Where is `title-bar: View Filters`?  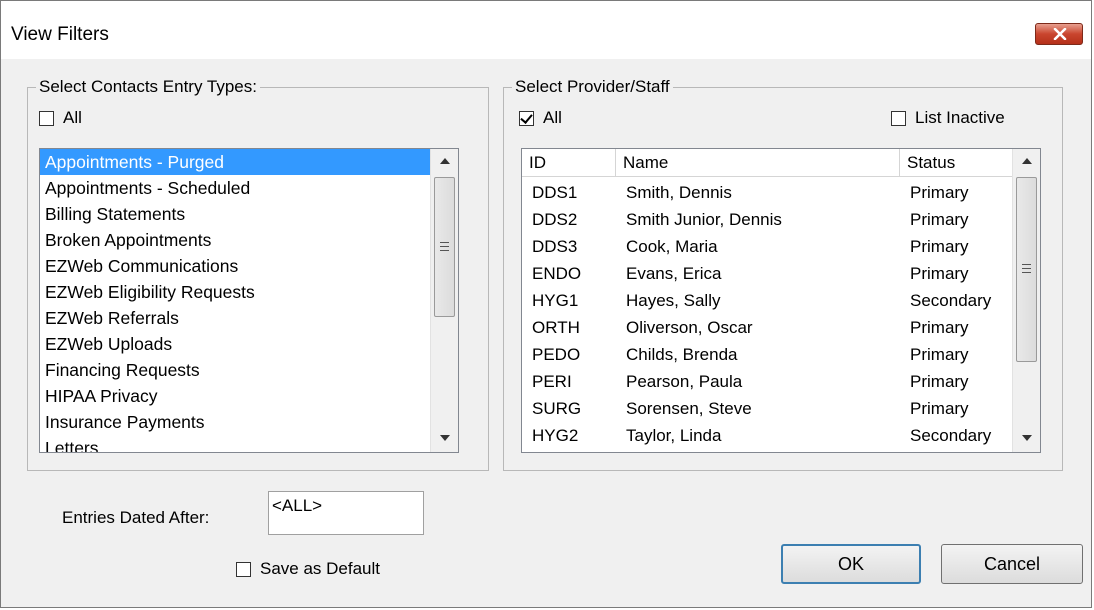 title-bar: View Filters is located at coordinates (546, 30).